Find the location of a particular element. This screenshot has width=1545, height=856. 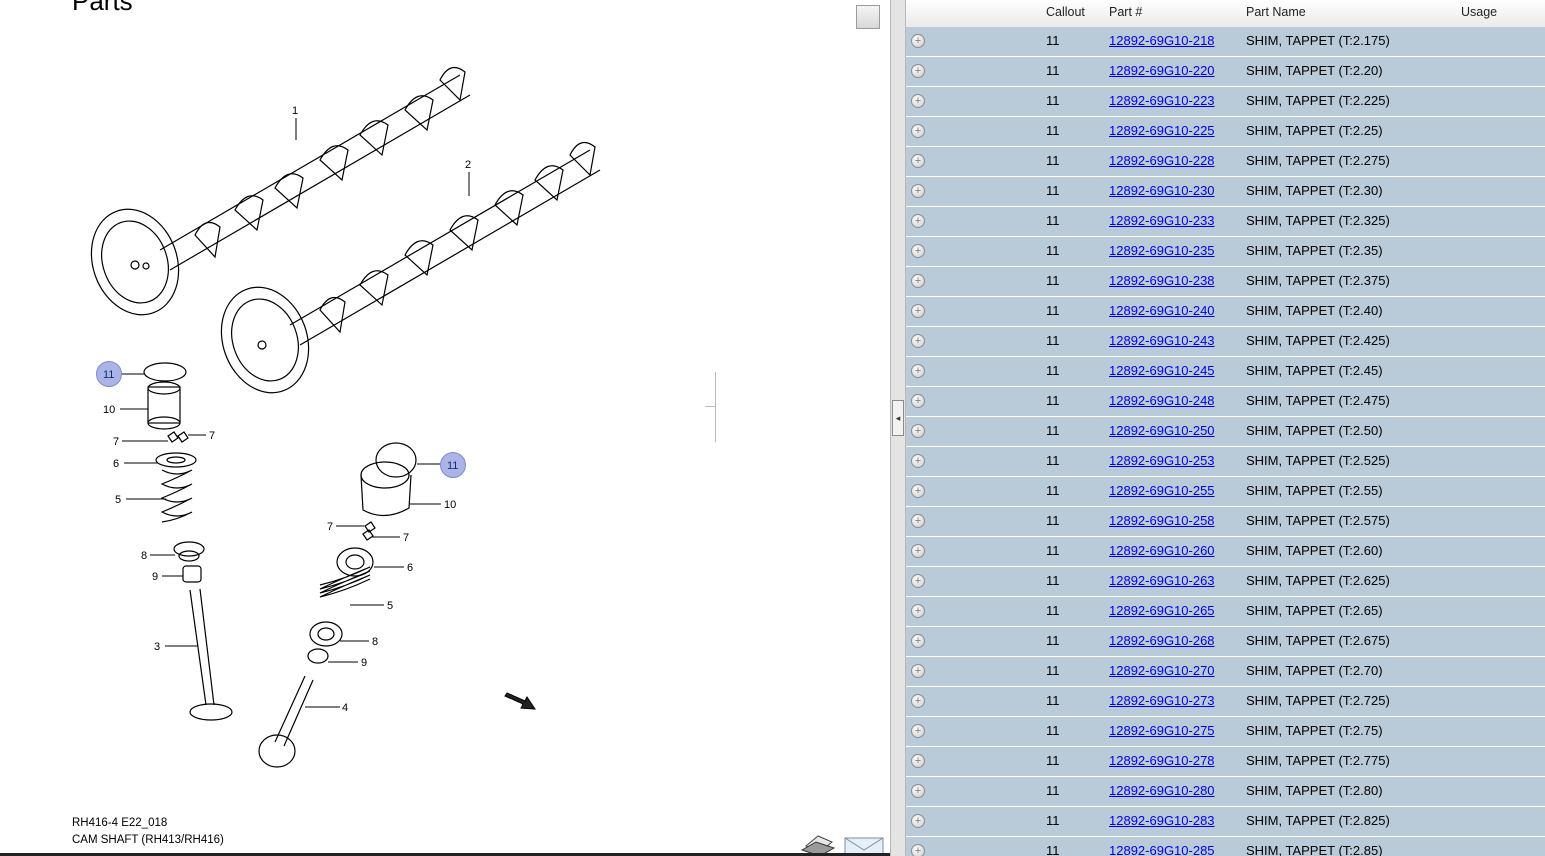

table-row: +11 12892-69G10-273 SHIM, TAPPET (T:2.725) is located at coordinates (1225, 702).